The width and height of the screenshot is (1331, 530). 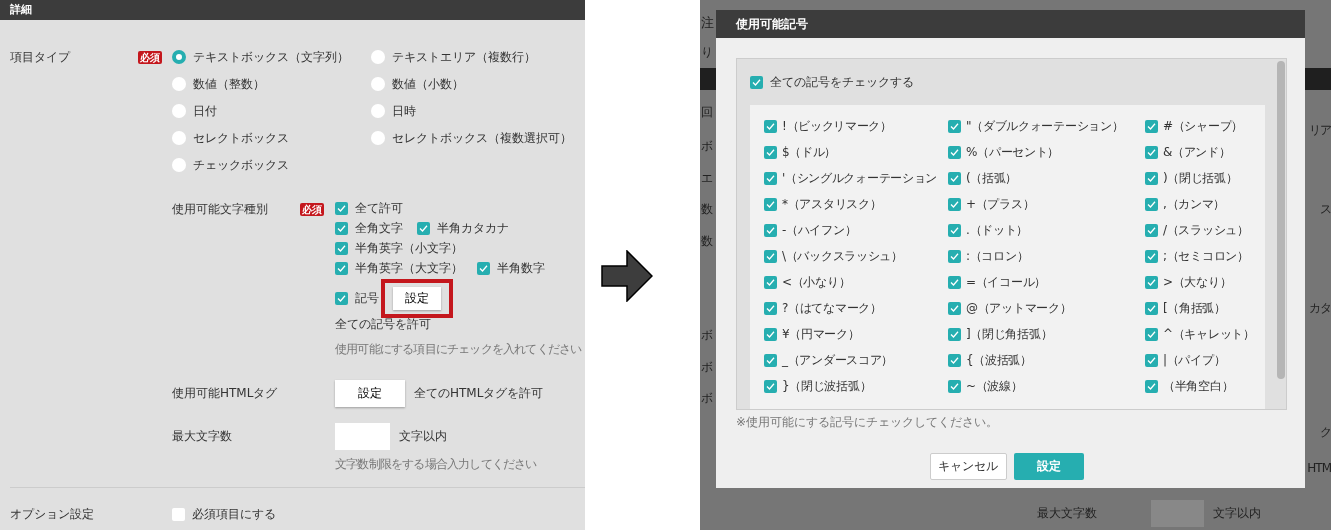 What do you see at coordinates (423, 436) in the screenshot?
I see `unit-text: 文字以内` at bounding box center [423, 436].